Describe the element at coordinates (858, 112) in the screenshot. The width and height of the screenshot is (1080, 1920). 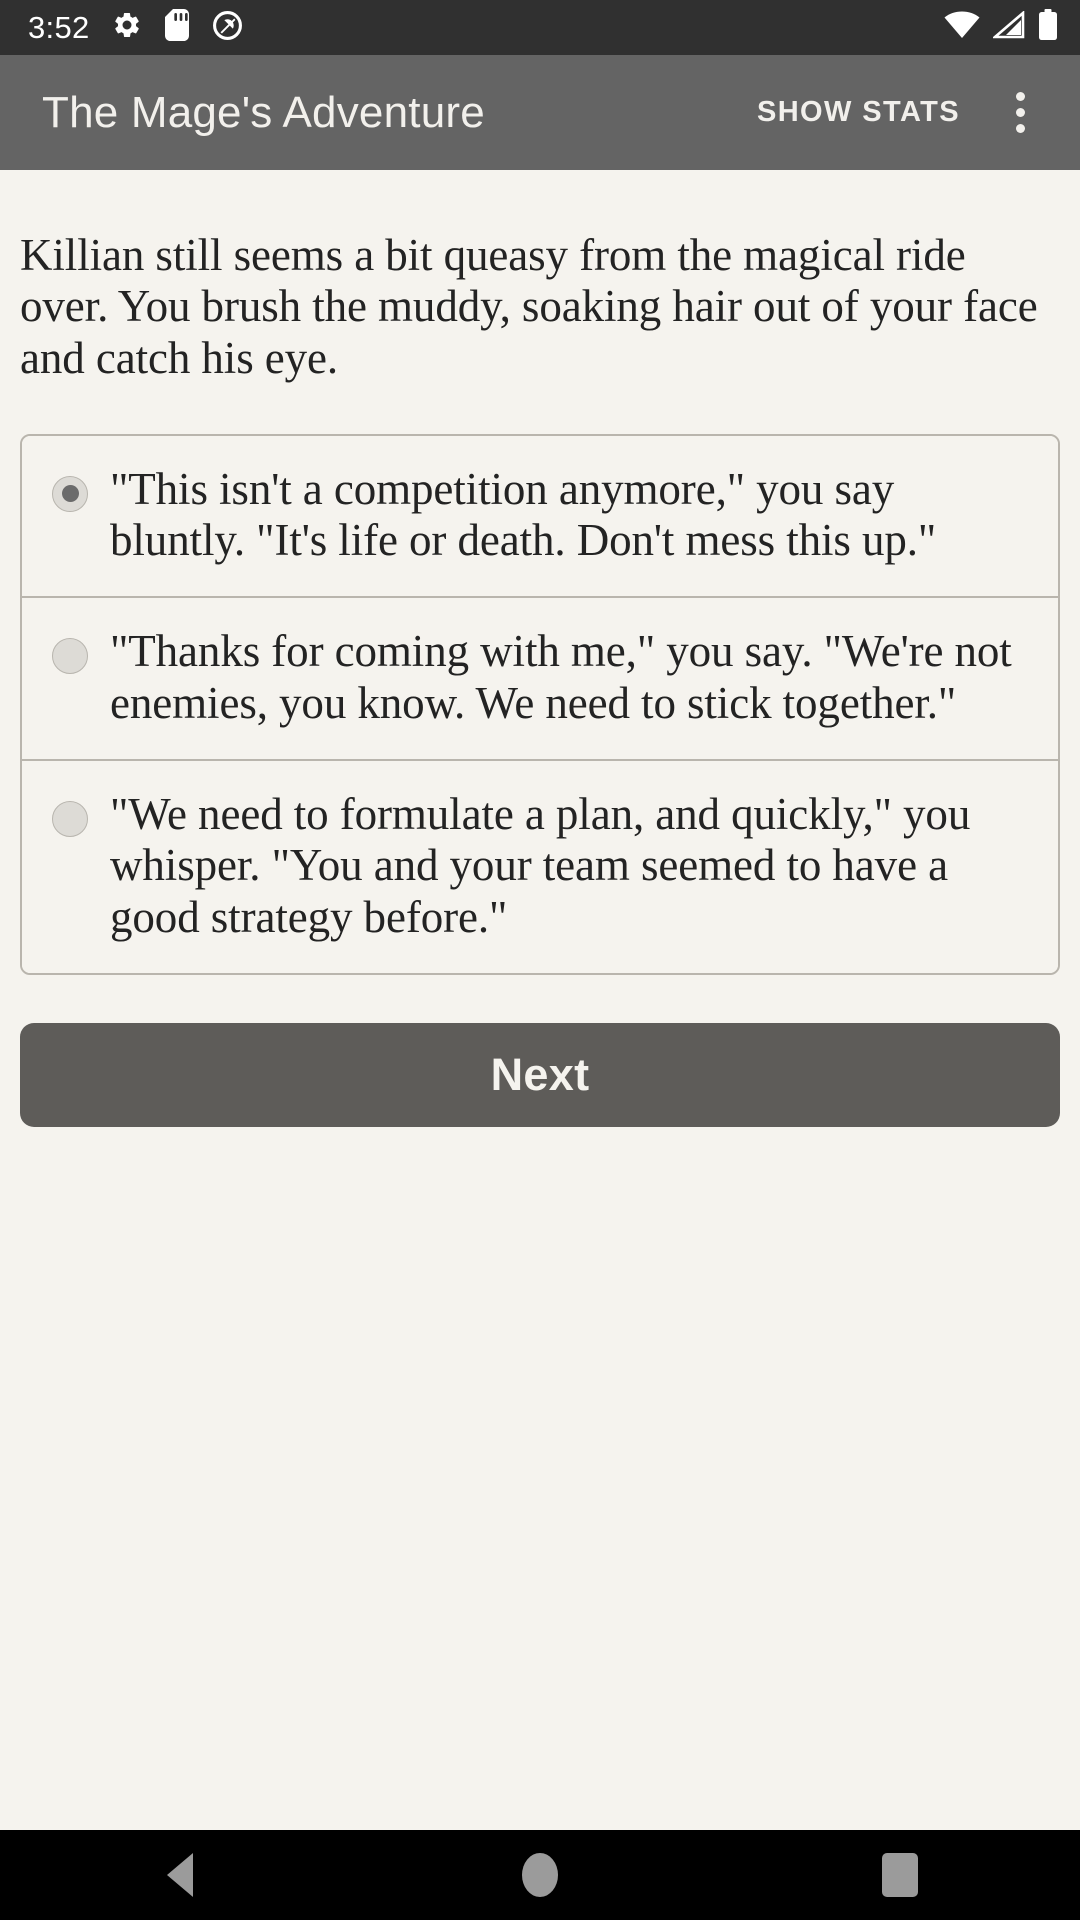
I see `show-stats-button: SHOW STATS` at that location.